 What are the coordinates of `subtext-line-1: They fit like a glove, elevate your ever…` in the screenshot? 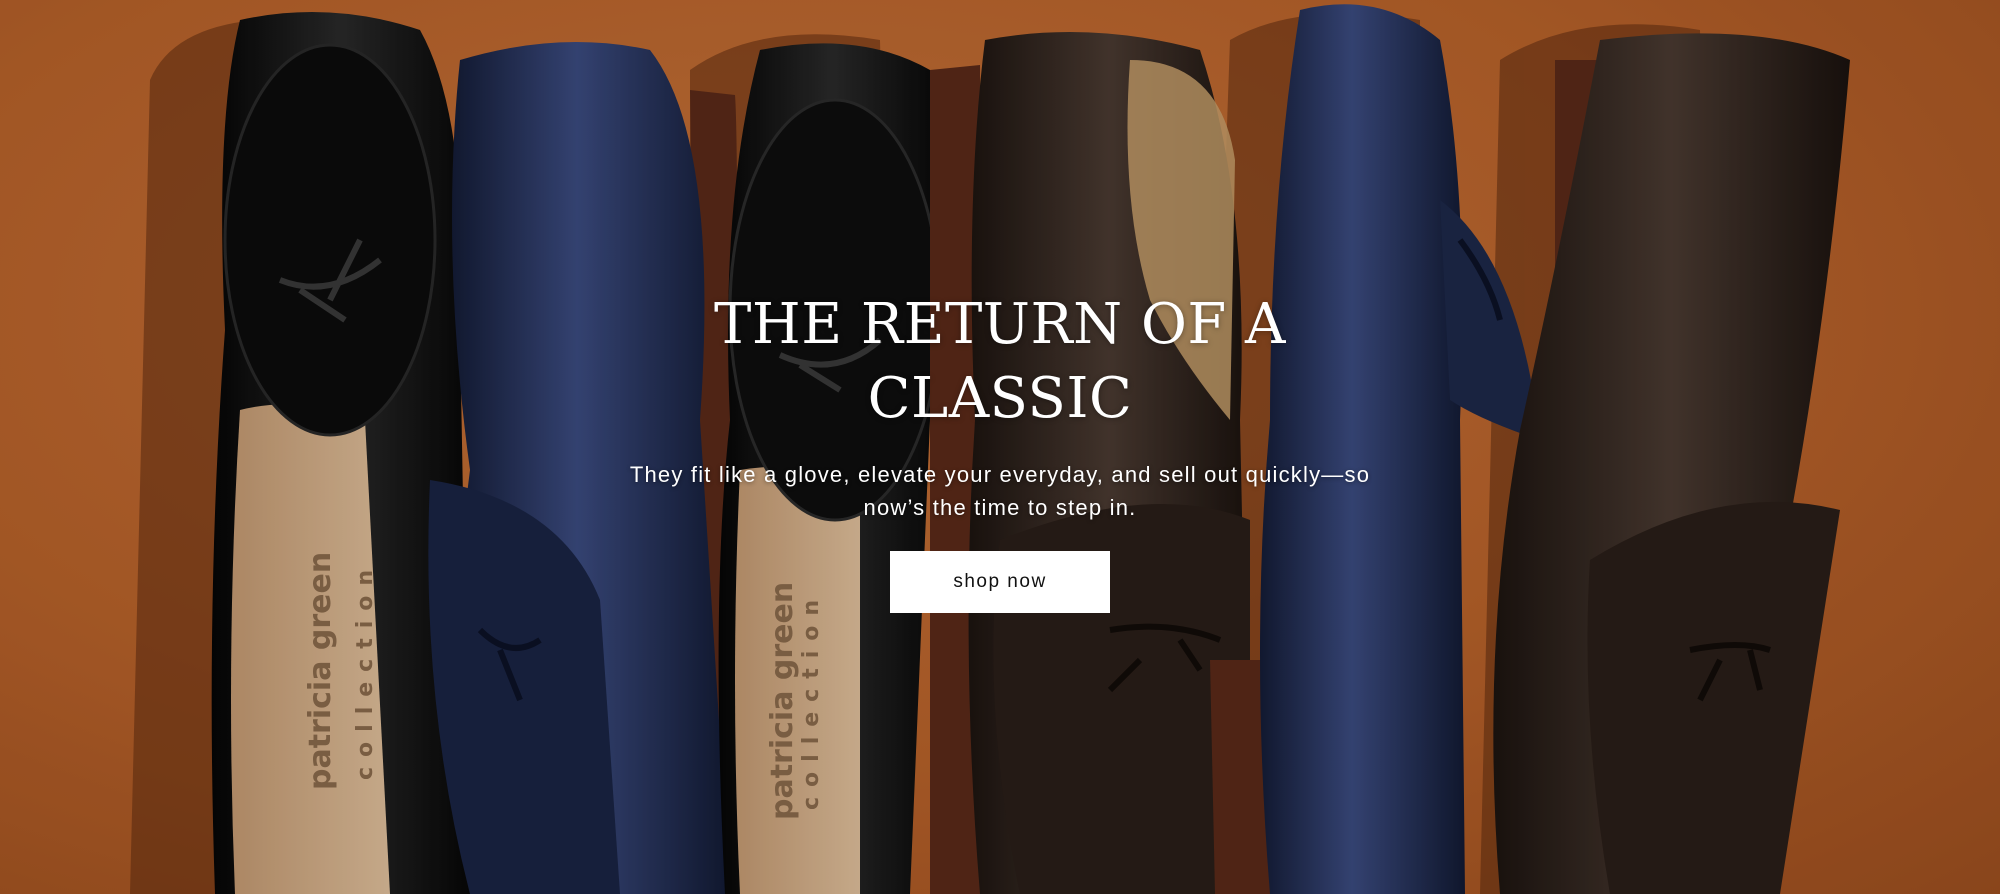 It's located at (1000, 474).